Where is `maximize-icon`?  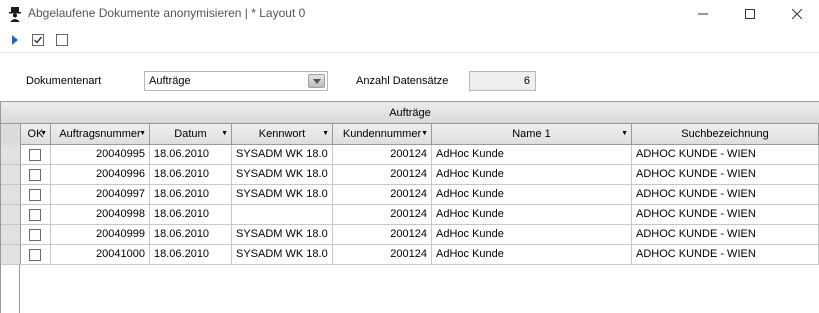
maximize-icon is located at coordinates (750, 13).